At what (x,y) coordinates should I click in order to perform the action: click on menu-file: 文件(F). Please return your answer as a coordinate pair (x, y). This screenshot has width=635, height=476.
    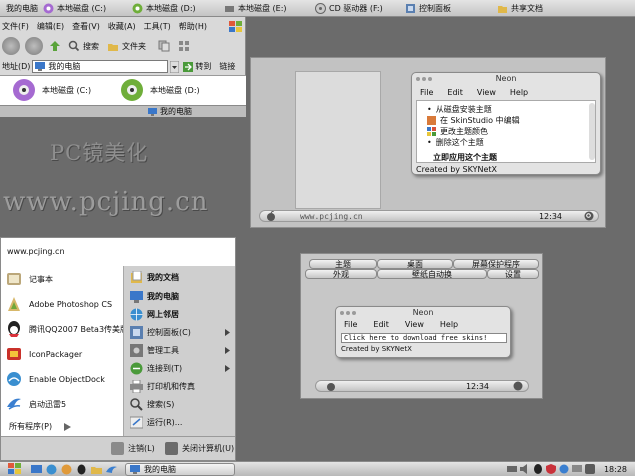
    Looking at the image, I should click on (15, 26).